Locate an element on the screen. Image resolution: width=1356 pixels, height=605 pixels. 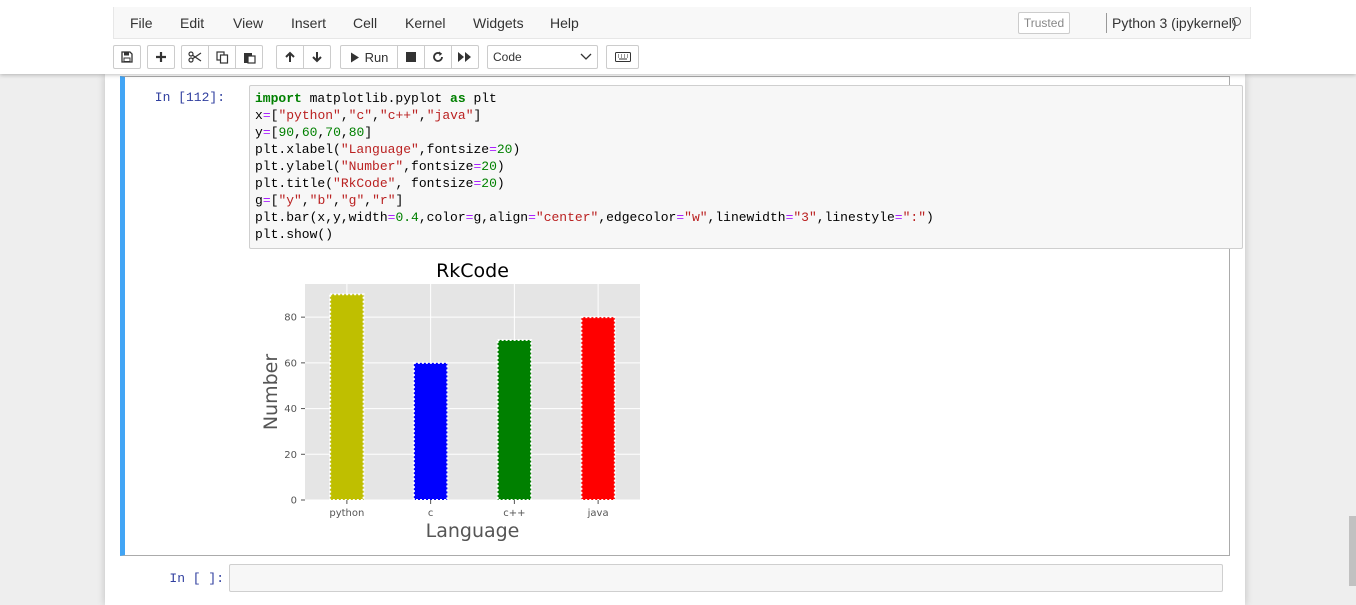
restart-button is located at coordinates (438, 57).